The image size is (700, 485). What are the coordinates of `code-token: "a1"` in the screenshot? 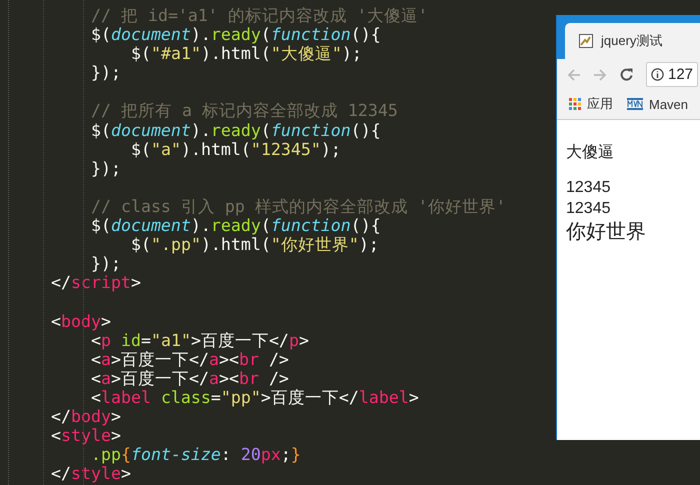 It's located at (170, 340).